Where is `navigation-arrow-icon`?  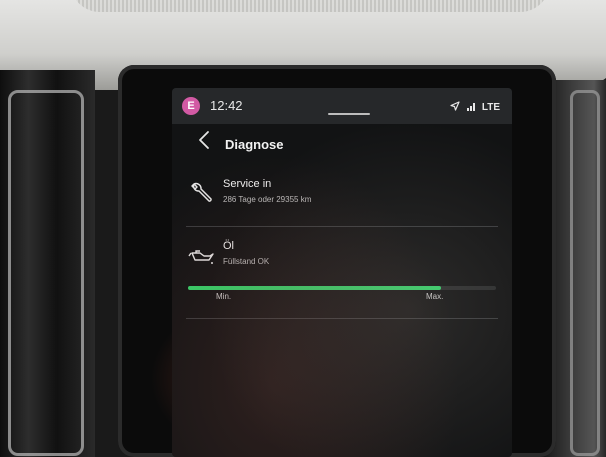 navigation-arrow-icon is located at coordinates (455, 107).